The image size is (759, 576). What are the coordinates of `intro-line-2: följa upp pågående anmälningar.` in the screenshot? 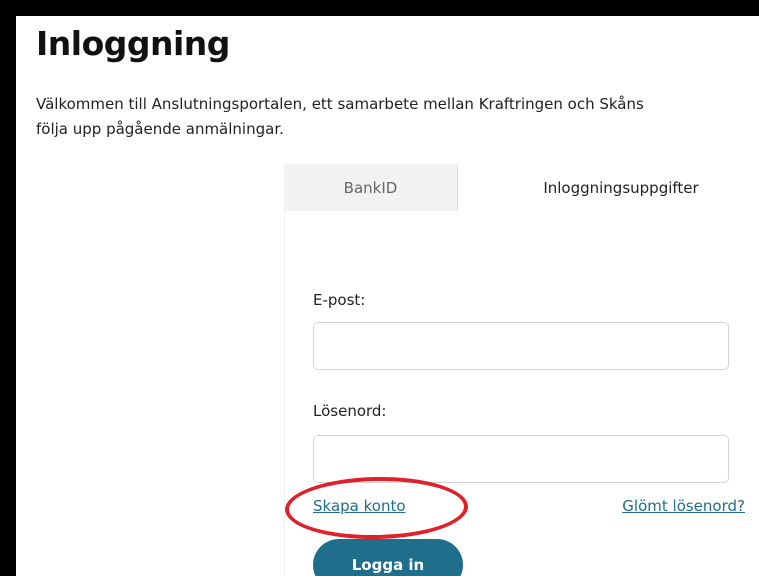 It's located at (160, 129).